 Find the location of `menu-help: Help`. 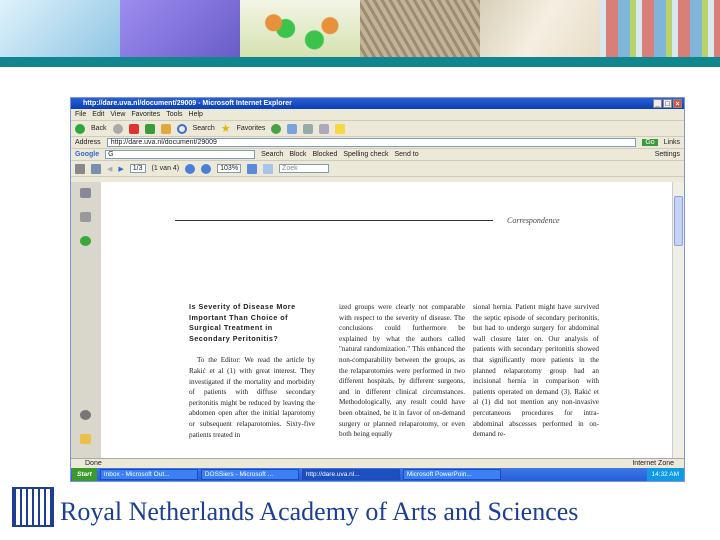

menu-help: Help is located at coordinates (196, 114).